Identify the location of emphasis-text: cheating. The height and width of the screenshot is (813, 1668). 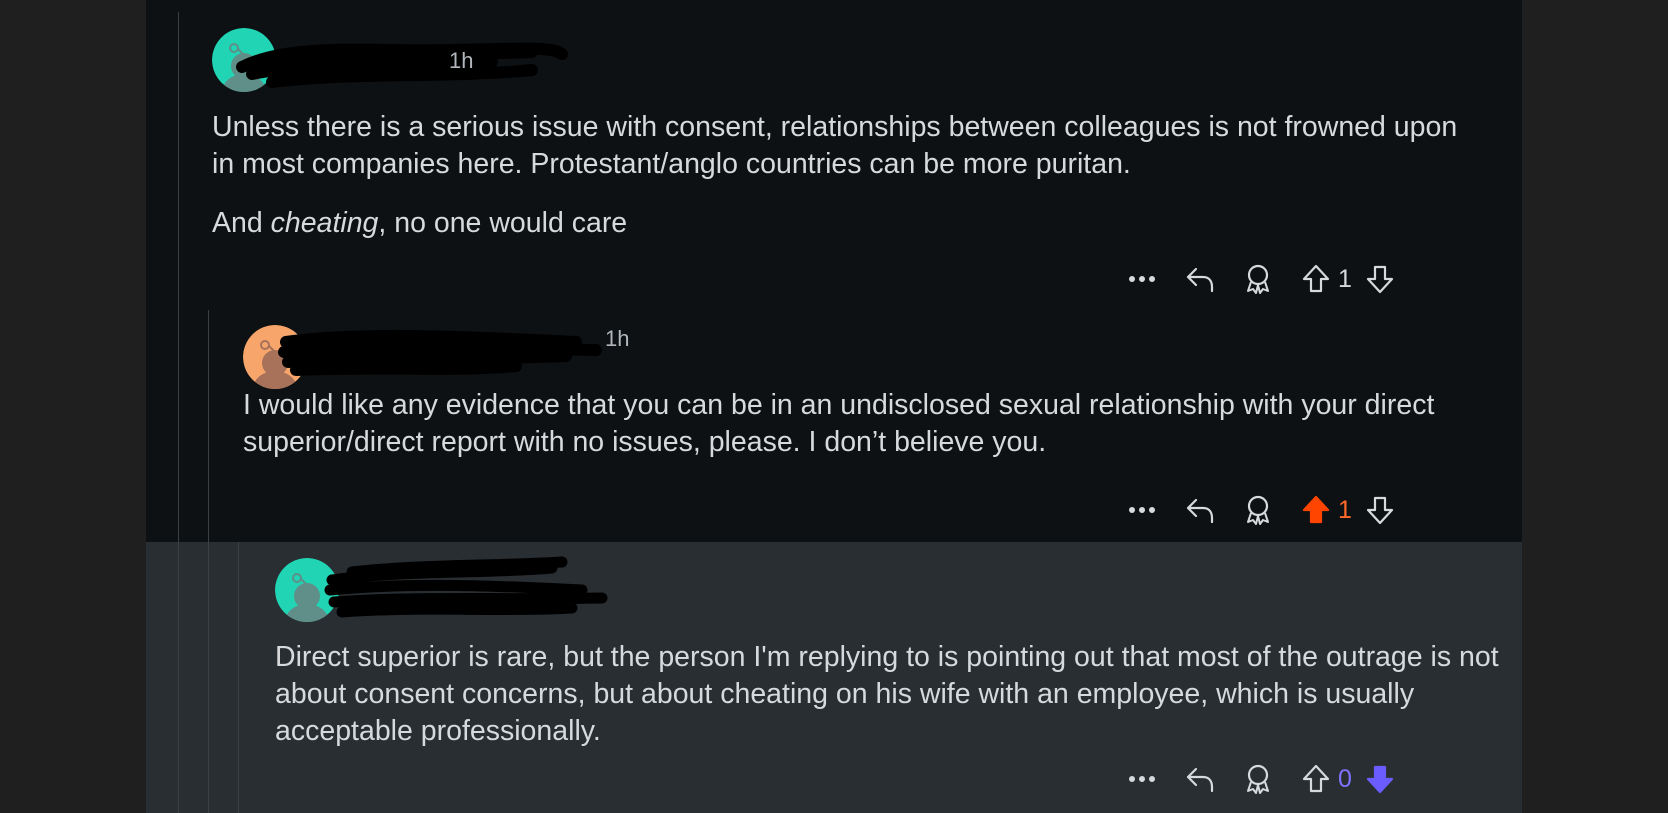
(324, 223).